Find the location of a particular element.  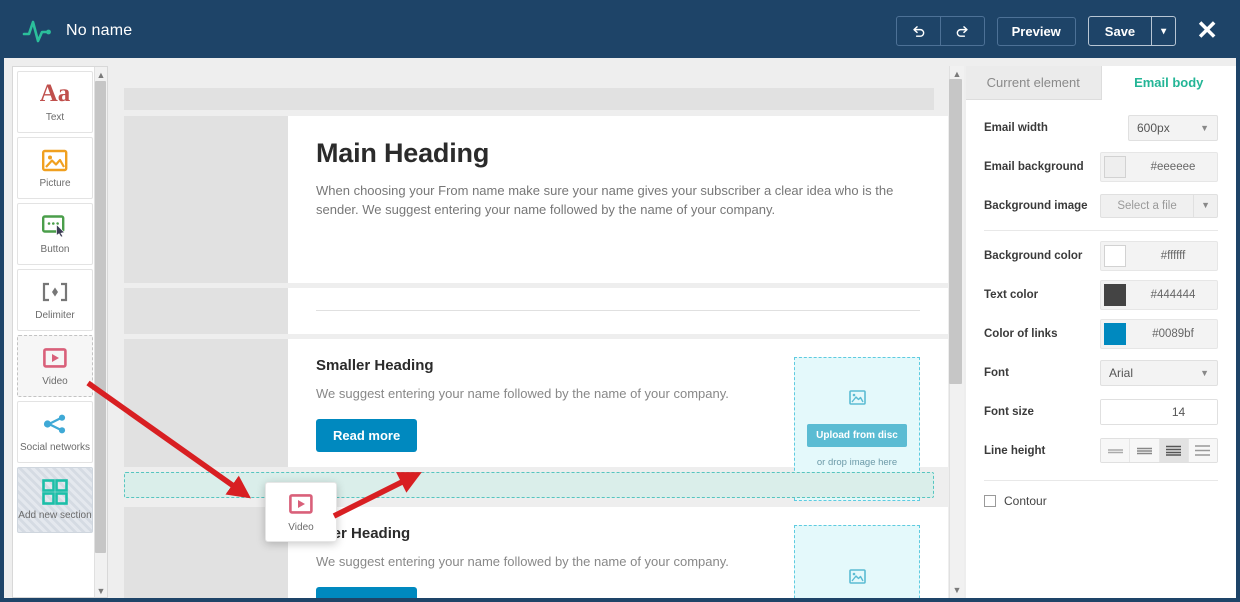

font-size-input is located at coordinates (1159, 411).